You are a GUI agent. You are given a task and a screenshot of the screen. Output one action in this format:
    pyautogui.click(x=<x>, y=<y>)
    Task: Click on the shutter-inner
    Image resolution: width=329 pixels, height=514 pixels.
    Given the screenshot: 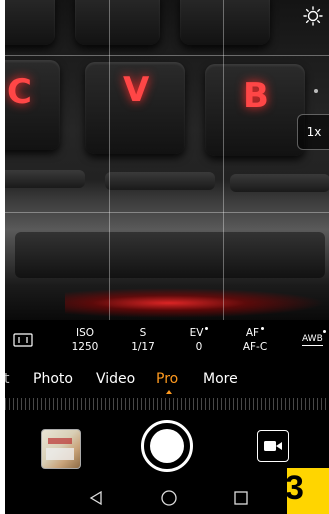 What is the action you would take?
    pyautogui.click(x=167, y=446)
    